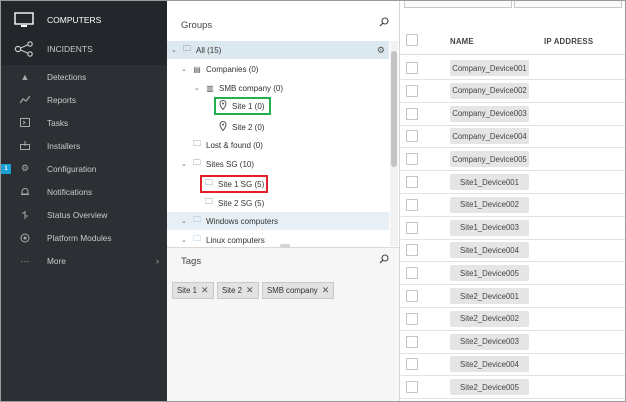  I want to click on tag-chip: SMB company ✕, so click(298, 290).